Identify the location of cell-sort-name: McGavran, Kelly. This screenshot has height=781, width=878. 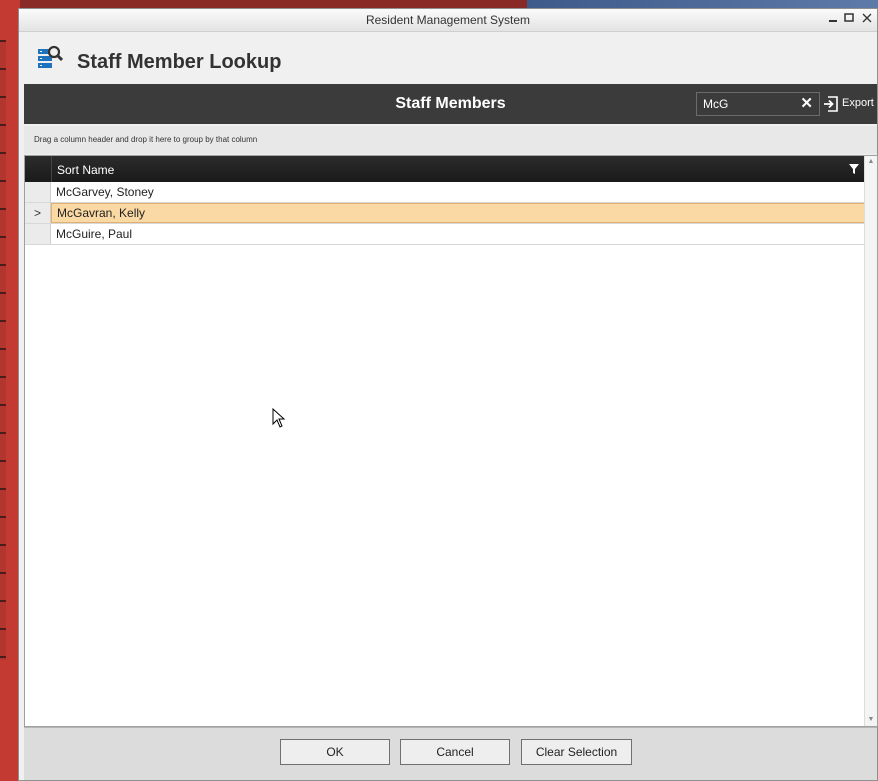
(458, 213).